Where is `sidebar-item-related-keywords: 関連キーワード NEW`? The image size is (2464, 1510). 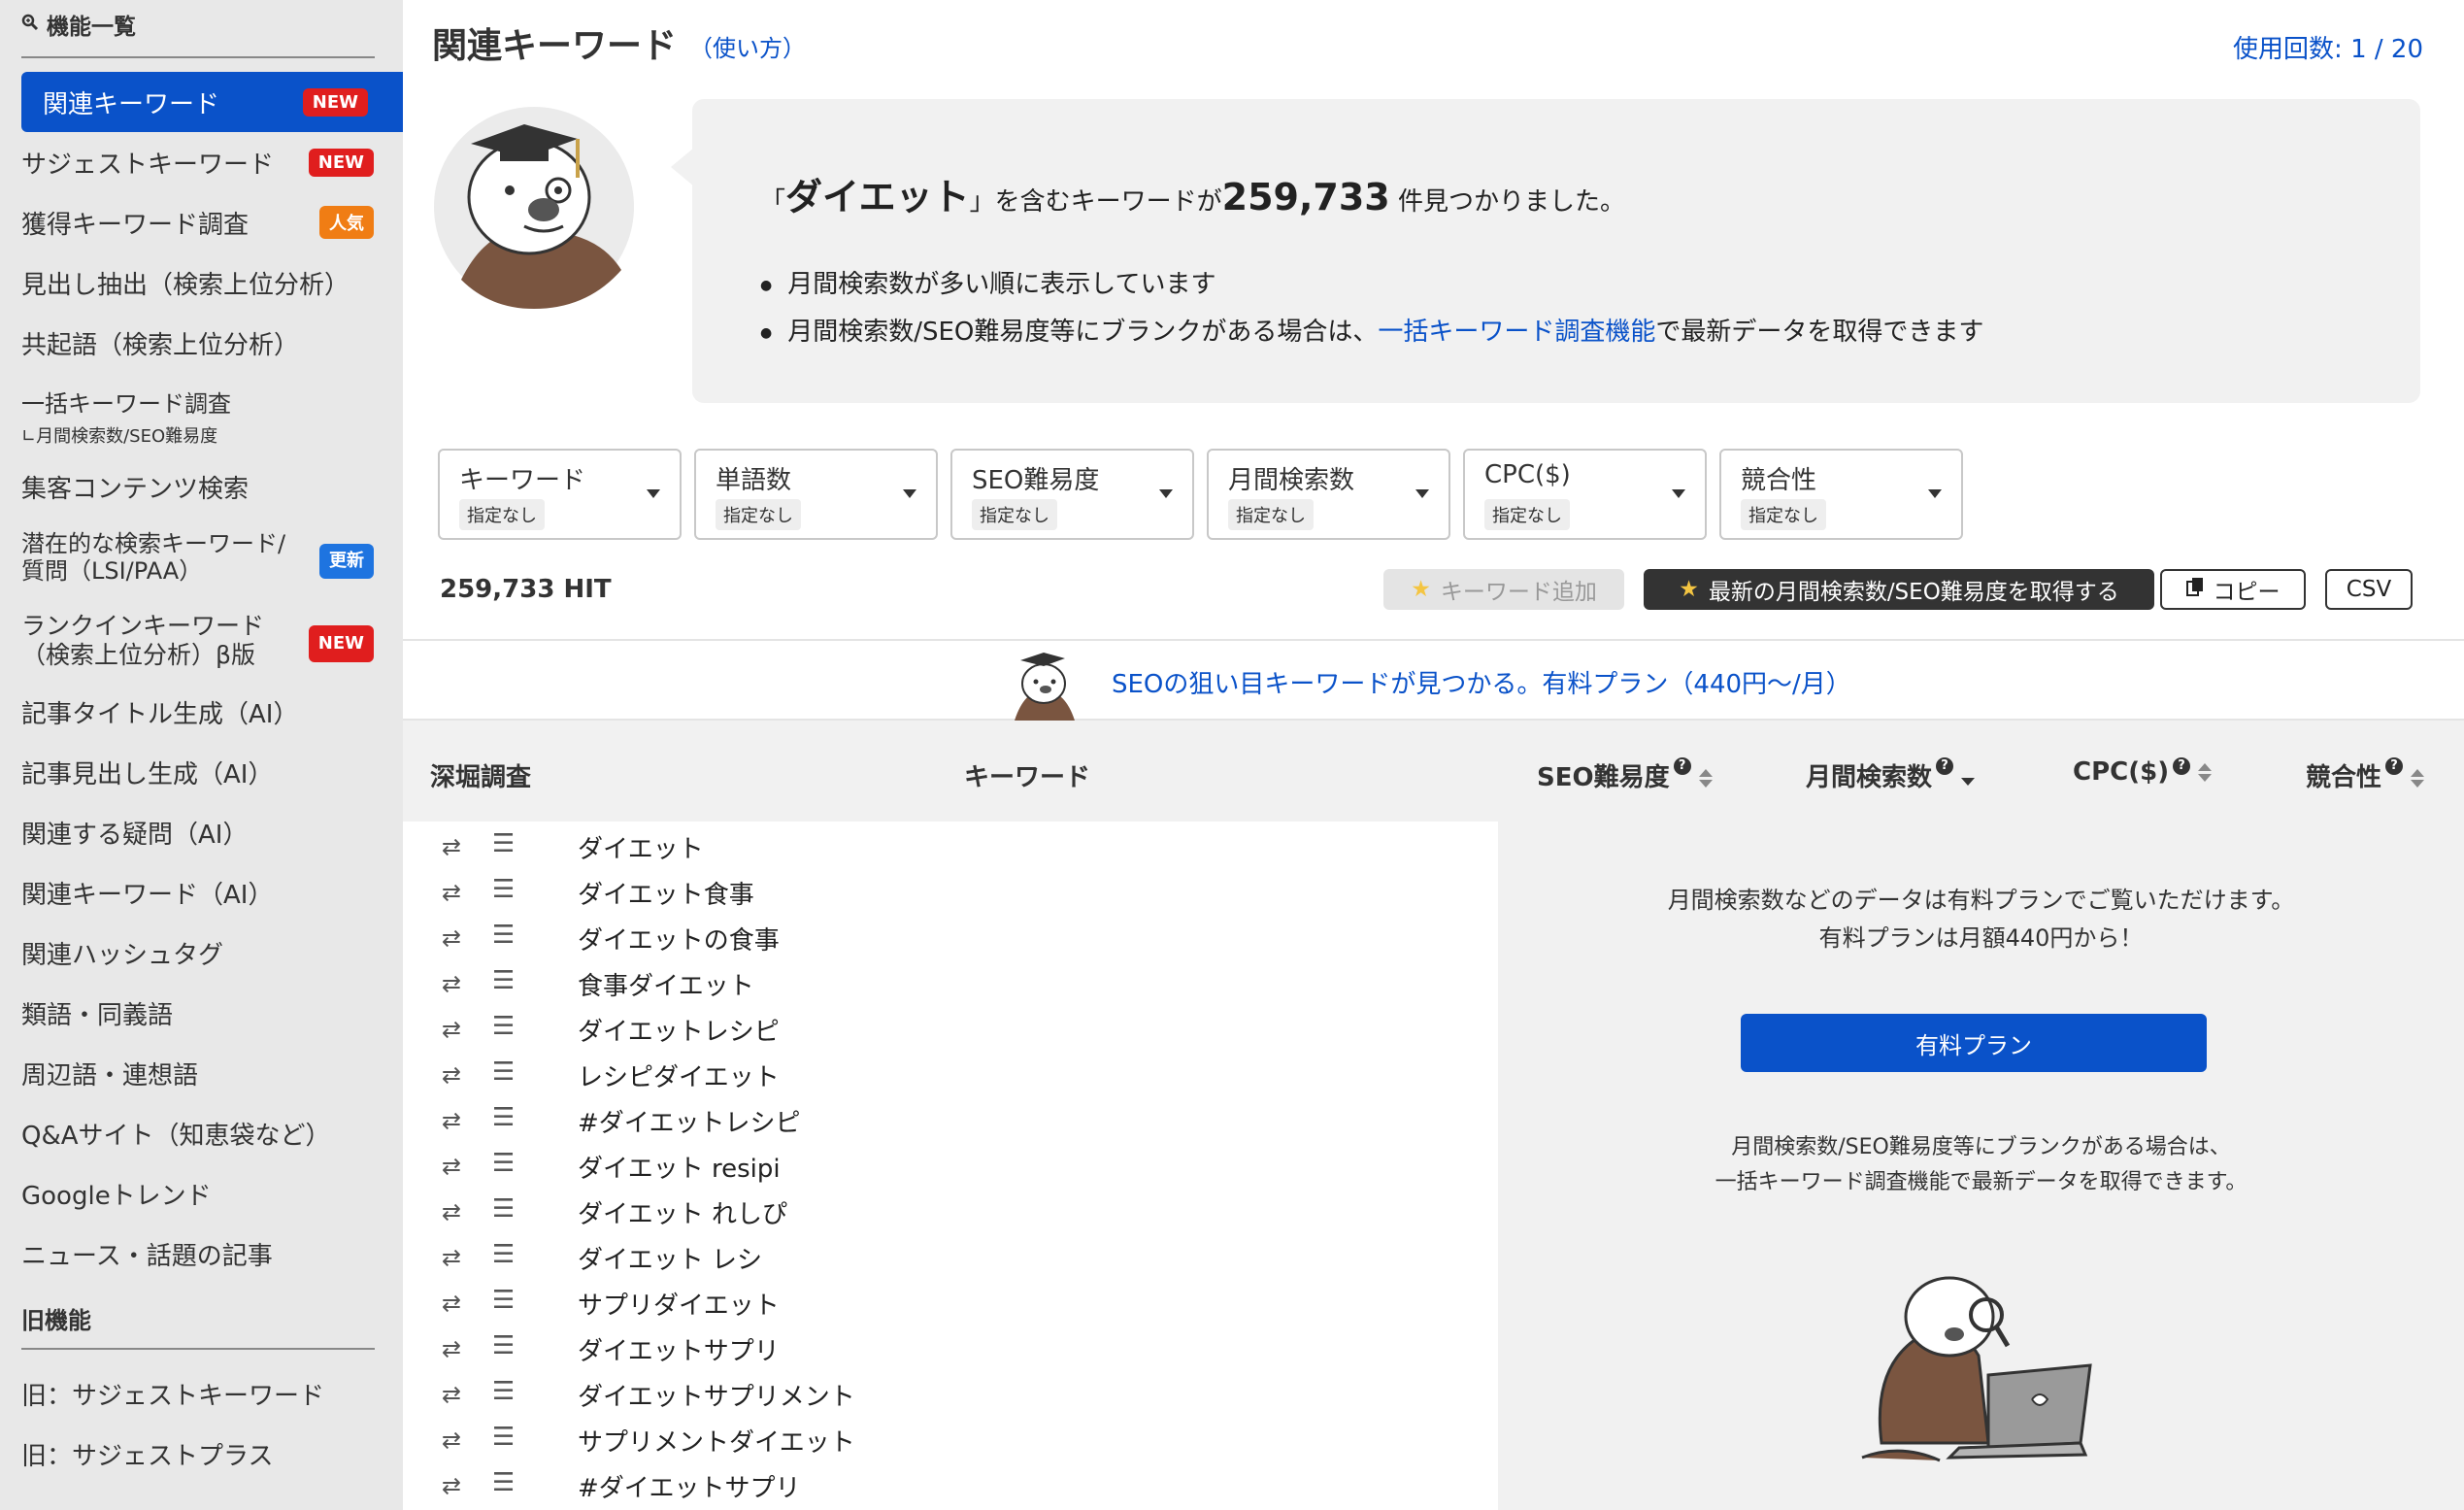
sidebar-item-related-keywords: 関連キーワード NEW is located at coordinates (212, 102).